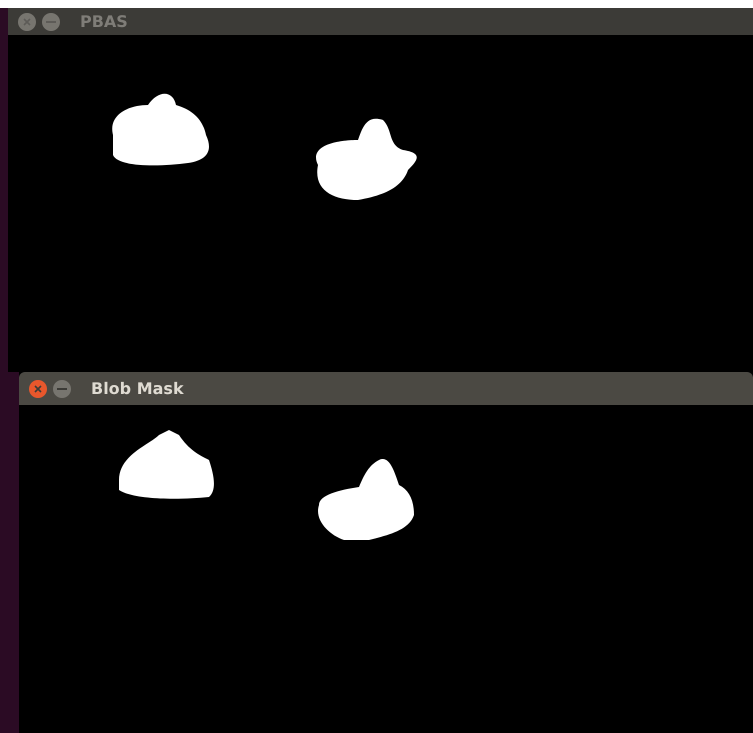  I want to click on minimize-icon, so click(62, 389).